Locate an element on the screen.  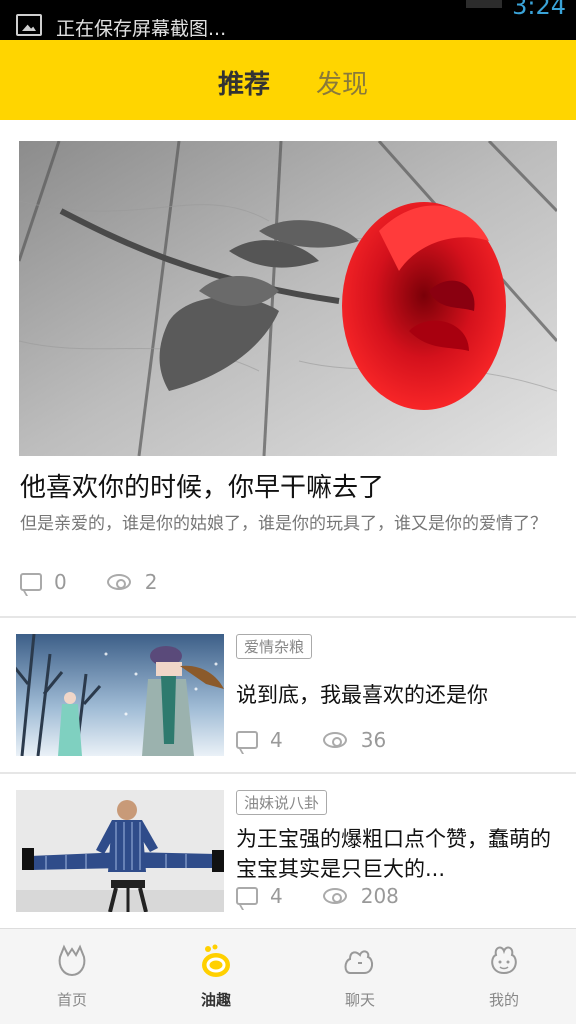
tab-profile-label: 我的 is located at coordinates (503, 1000).